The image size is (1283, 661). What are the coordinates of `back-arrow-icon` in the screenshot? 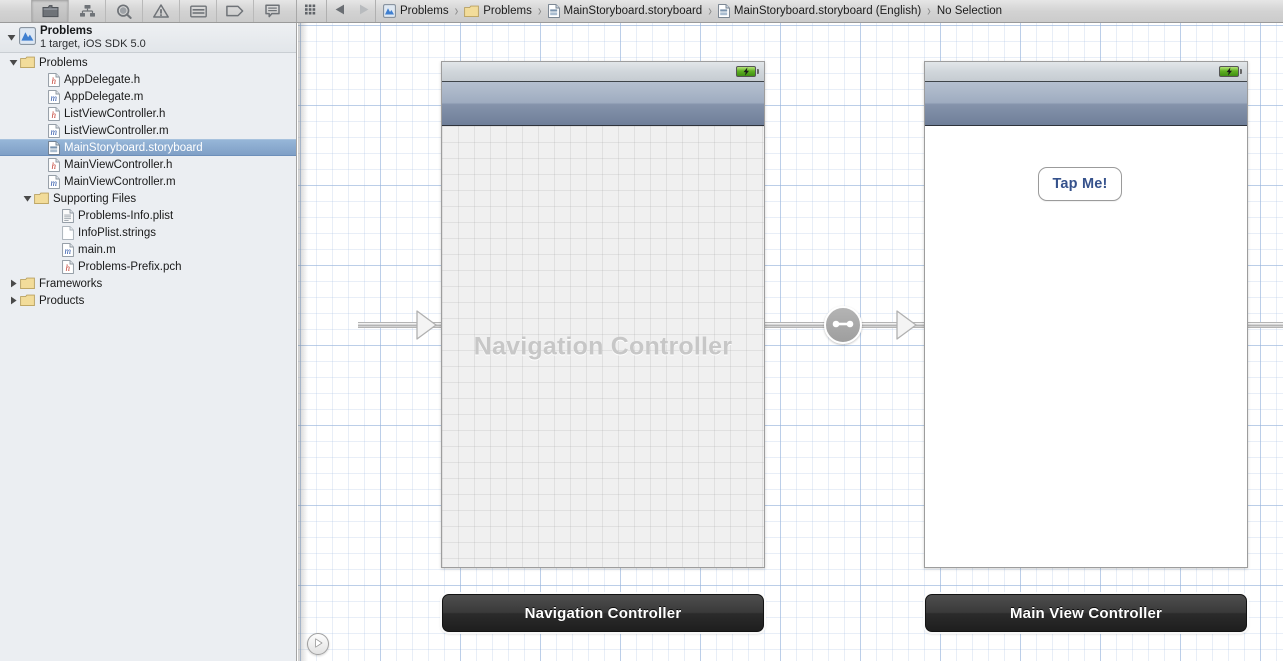 It's located at (340, 11).